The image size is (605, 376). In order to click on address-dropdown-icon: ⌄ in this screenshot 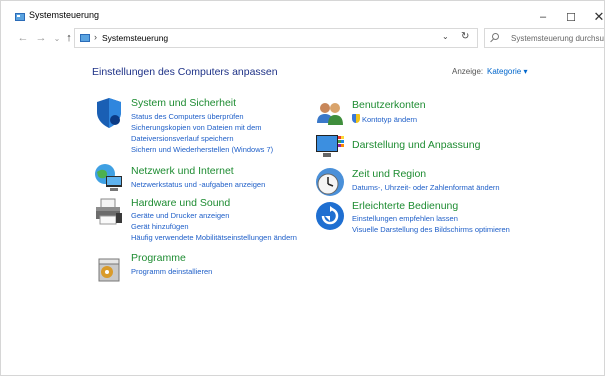, I will do `click(445, 36)`.